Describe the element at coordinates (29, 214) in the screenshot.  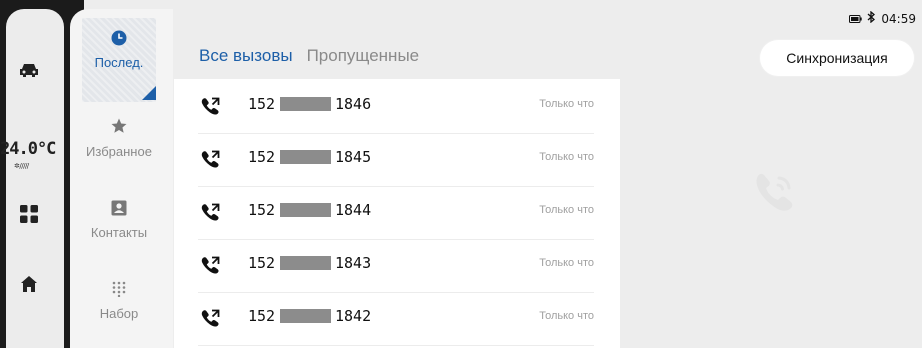
I see `apps-icon` at that location.